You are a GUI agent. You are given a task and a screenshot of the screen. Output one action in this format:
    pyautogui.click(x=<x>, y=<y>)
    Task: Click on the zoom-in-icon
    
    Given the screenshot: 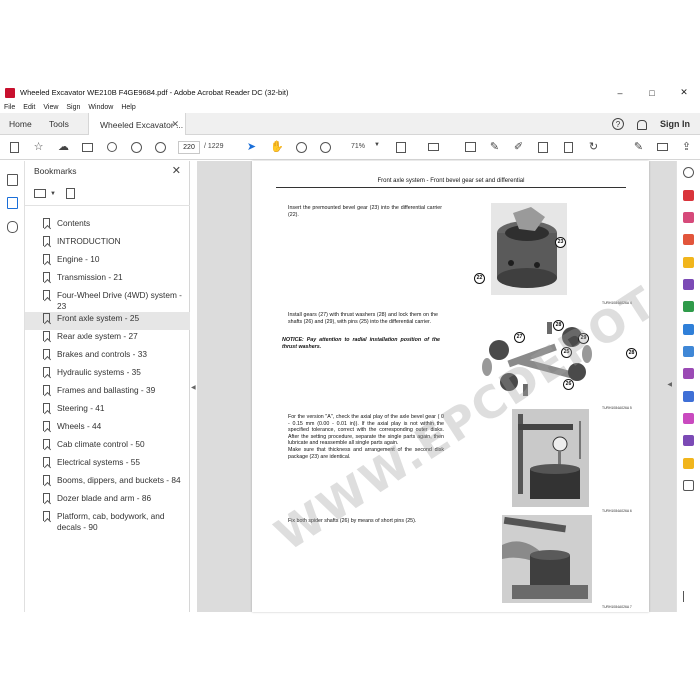 What is the action you would take?
    pyautogui.click(x=325, y=147)
    